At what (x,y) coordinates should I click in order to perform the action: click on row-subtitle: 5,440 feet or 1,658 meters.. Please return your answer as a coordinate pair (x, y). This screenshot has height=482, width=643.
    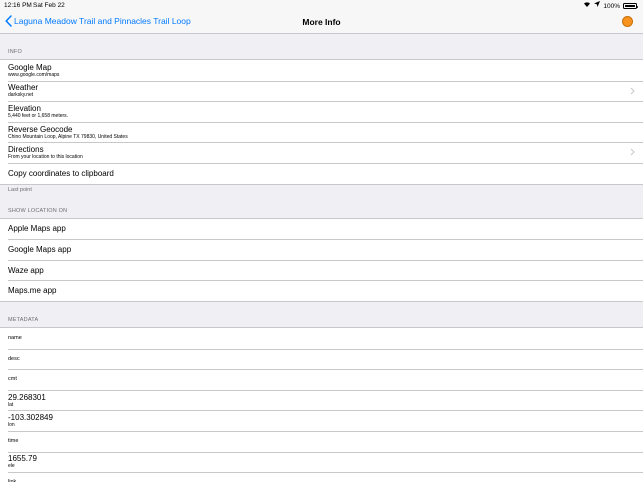
    Looking at the image, I should click on (38, 115).